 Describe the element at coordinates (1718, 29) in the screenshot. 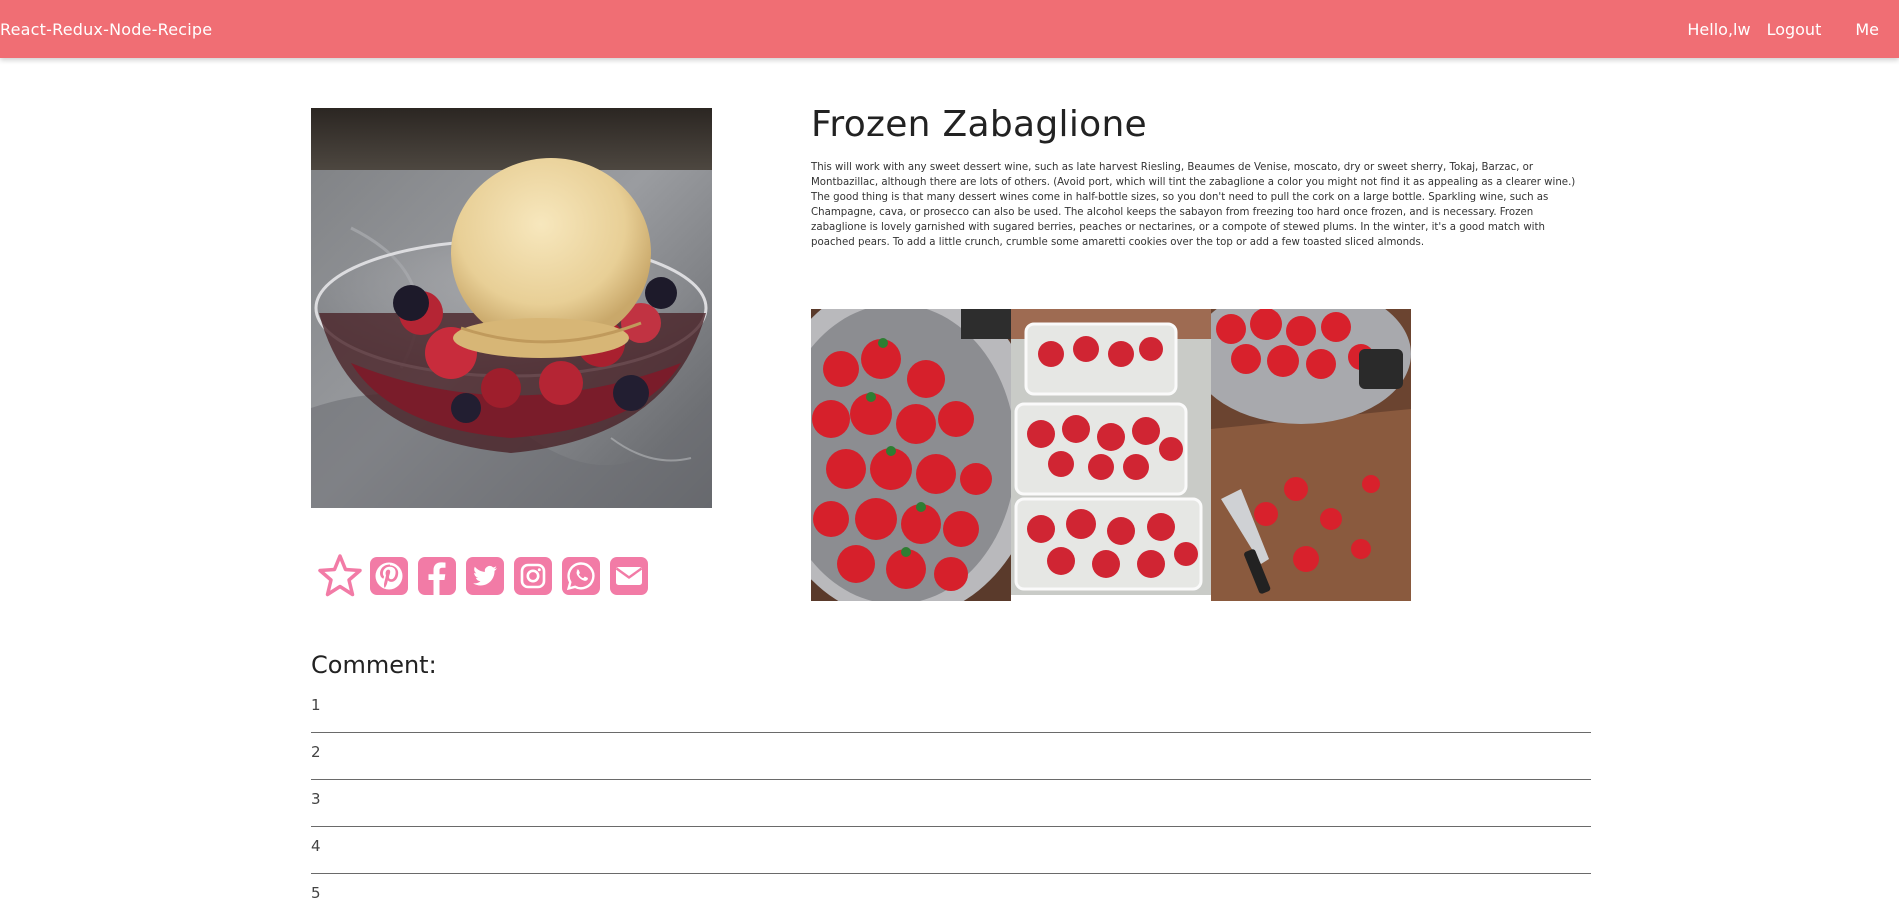

I see `greeting-link: Hello,lw` at that location.